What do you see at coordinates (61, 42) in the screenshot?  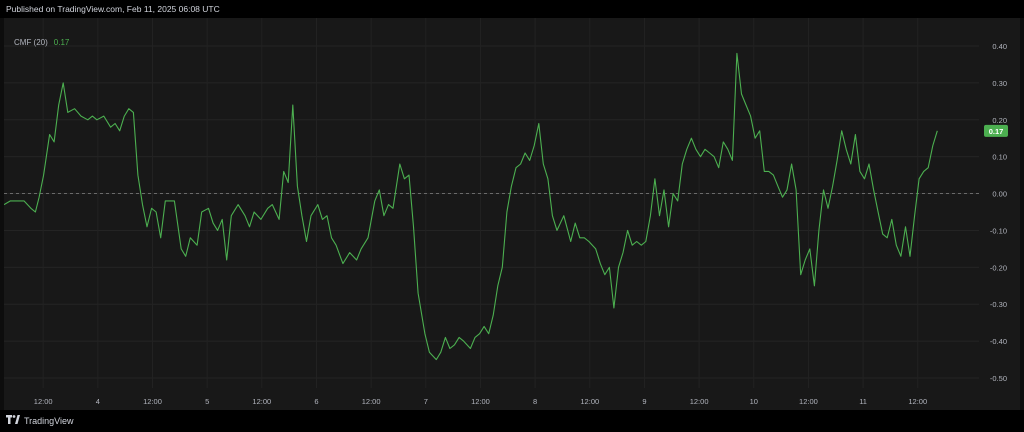 I see `indicator-value: 0.17` at bounding box center [61, 42].